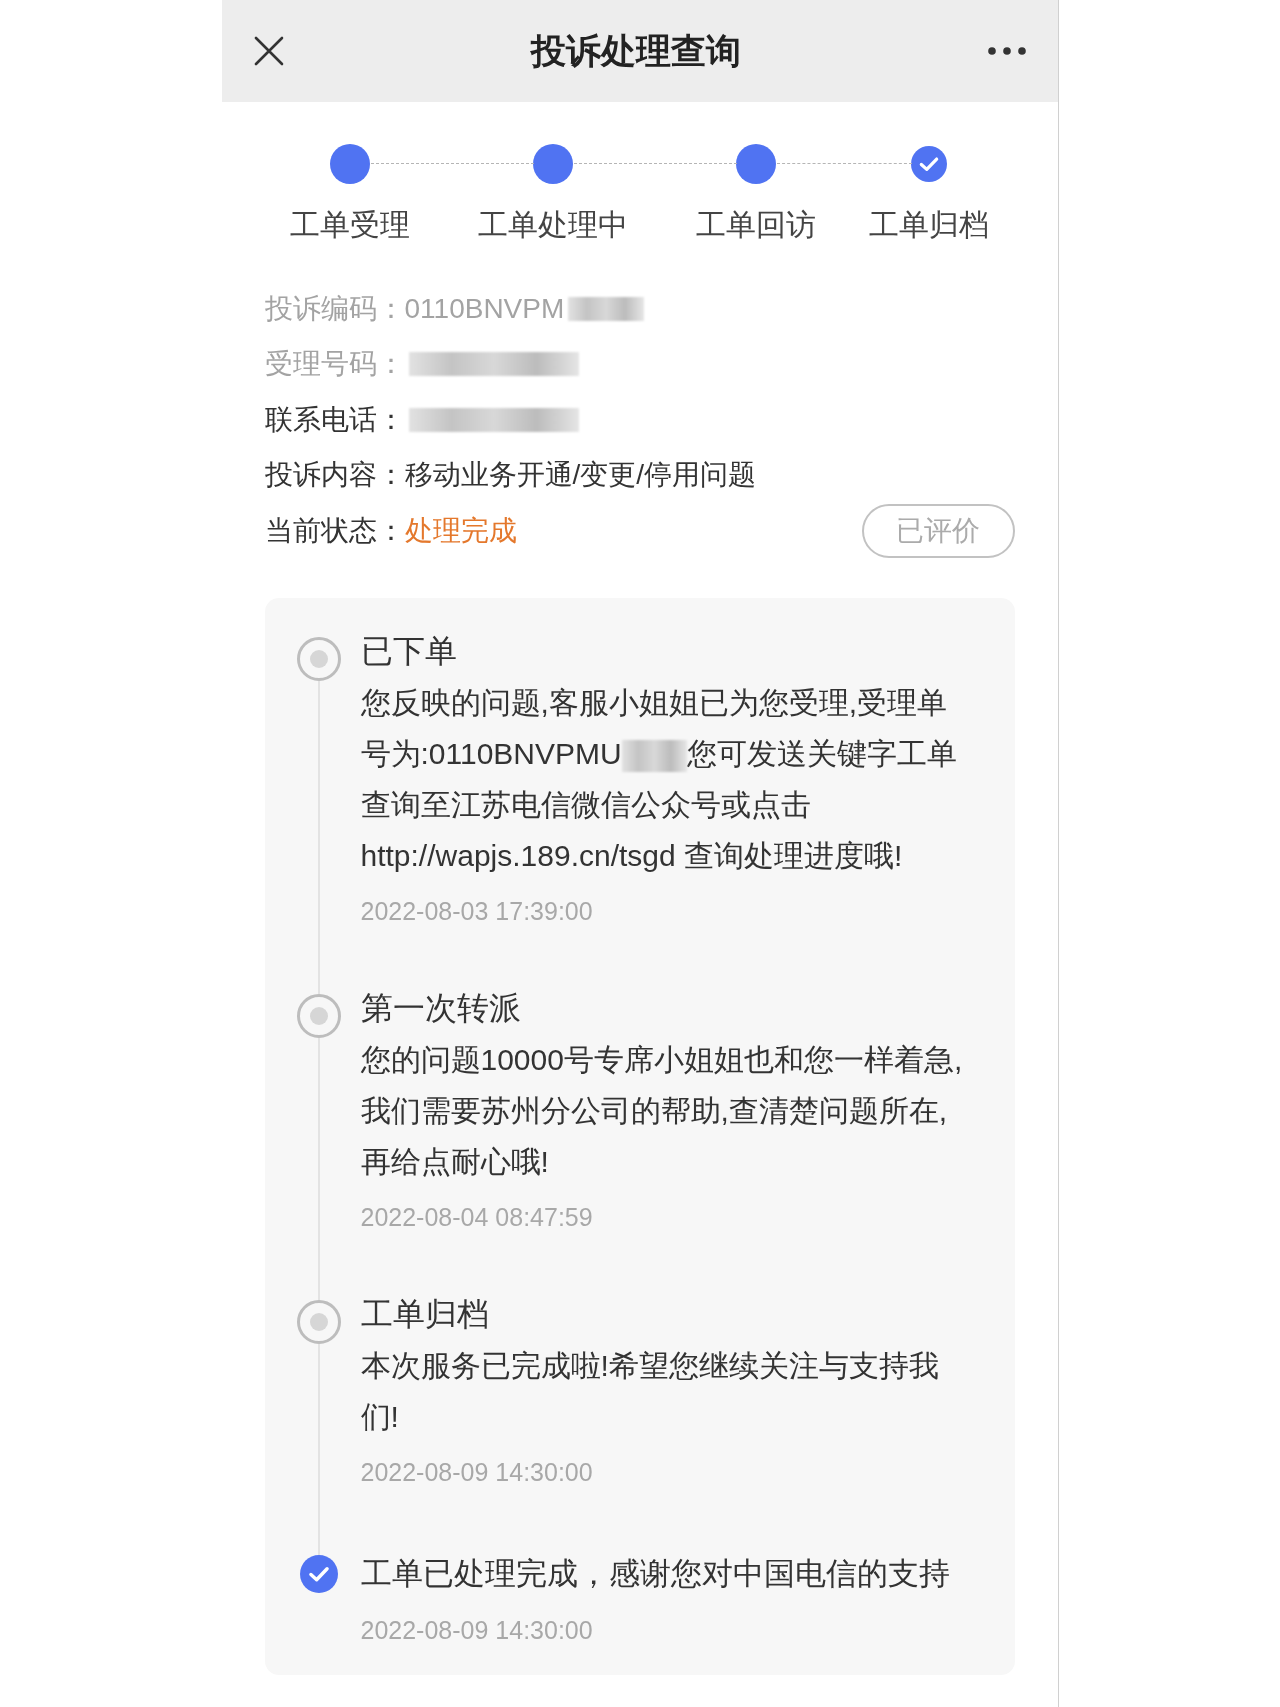 The width and height of the screenshot is (1280, 1707). What do you see at coordinates (477, 1217) in the screenshot?
I see `timestamp: 2022-08-04 08:47:59` at bounding box center [477, 1217].